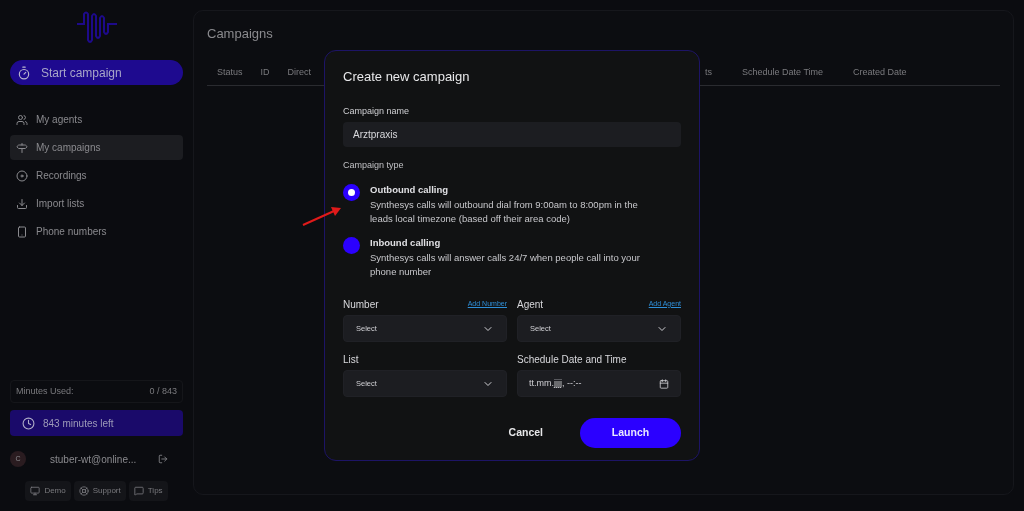 This screenshot has width=1024, height=511. I want to click on calendar-icon, so click(664, 383).